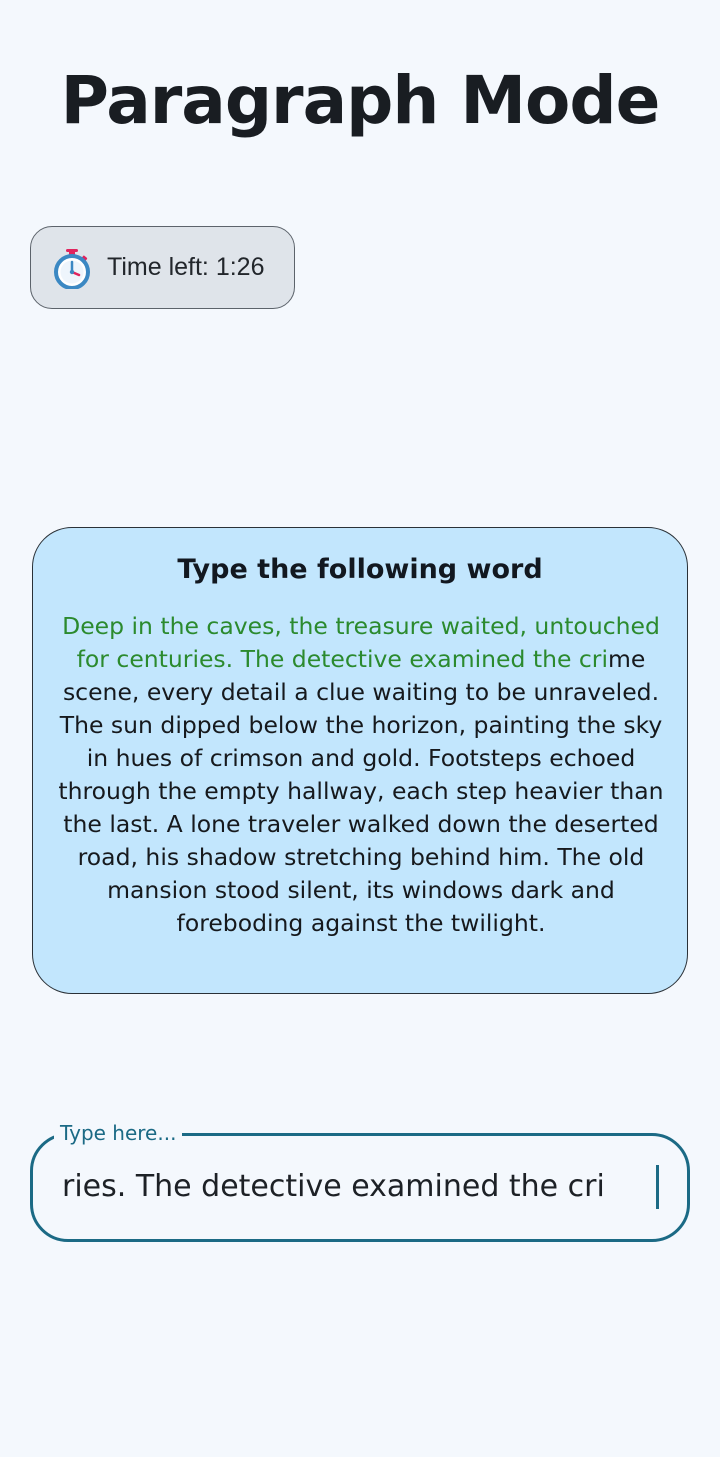 The height and width of the screenshot is (1457, 720). I want to click on text-caret, so click(657, 1187).